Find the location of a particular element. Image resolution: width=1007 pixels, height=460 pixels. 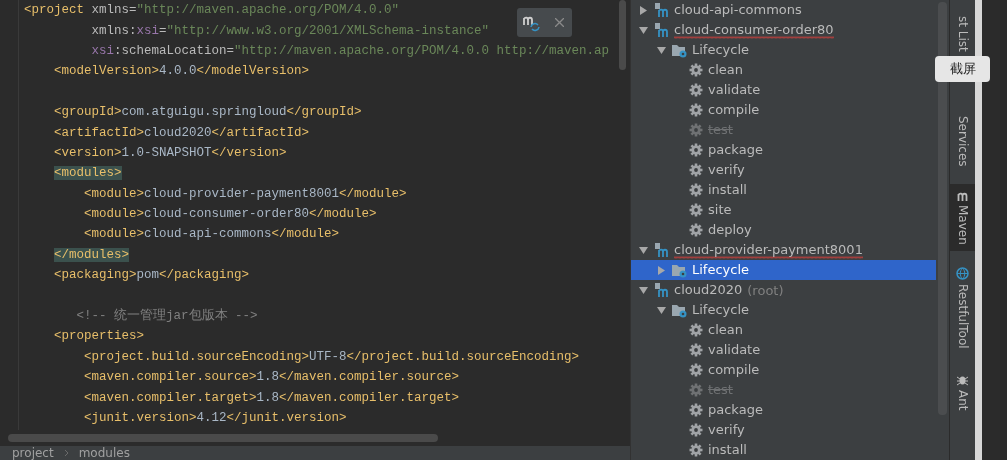

code-line: <project xmlns="http://maven.apache.org/POM/4.0.0" is located at coordinates (212, 10).